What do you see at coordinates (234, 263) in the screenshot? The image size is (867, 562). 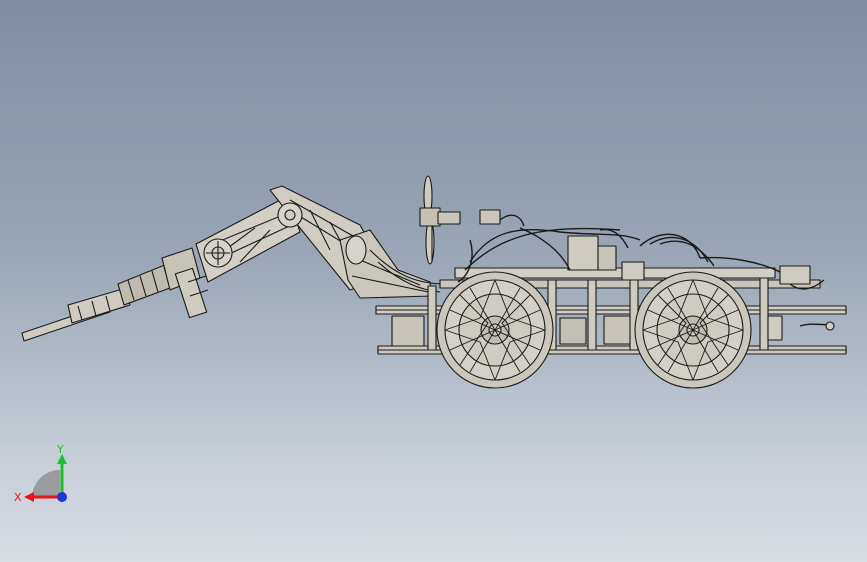 I see `manipulator-arm` at bounding box center [234, 263].